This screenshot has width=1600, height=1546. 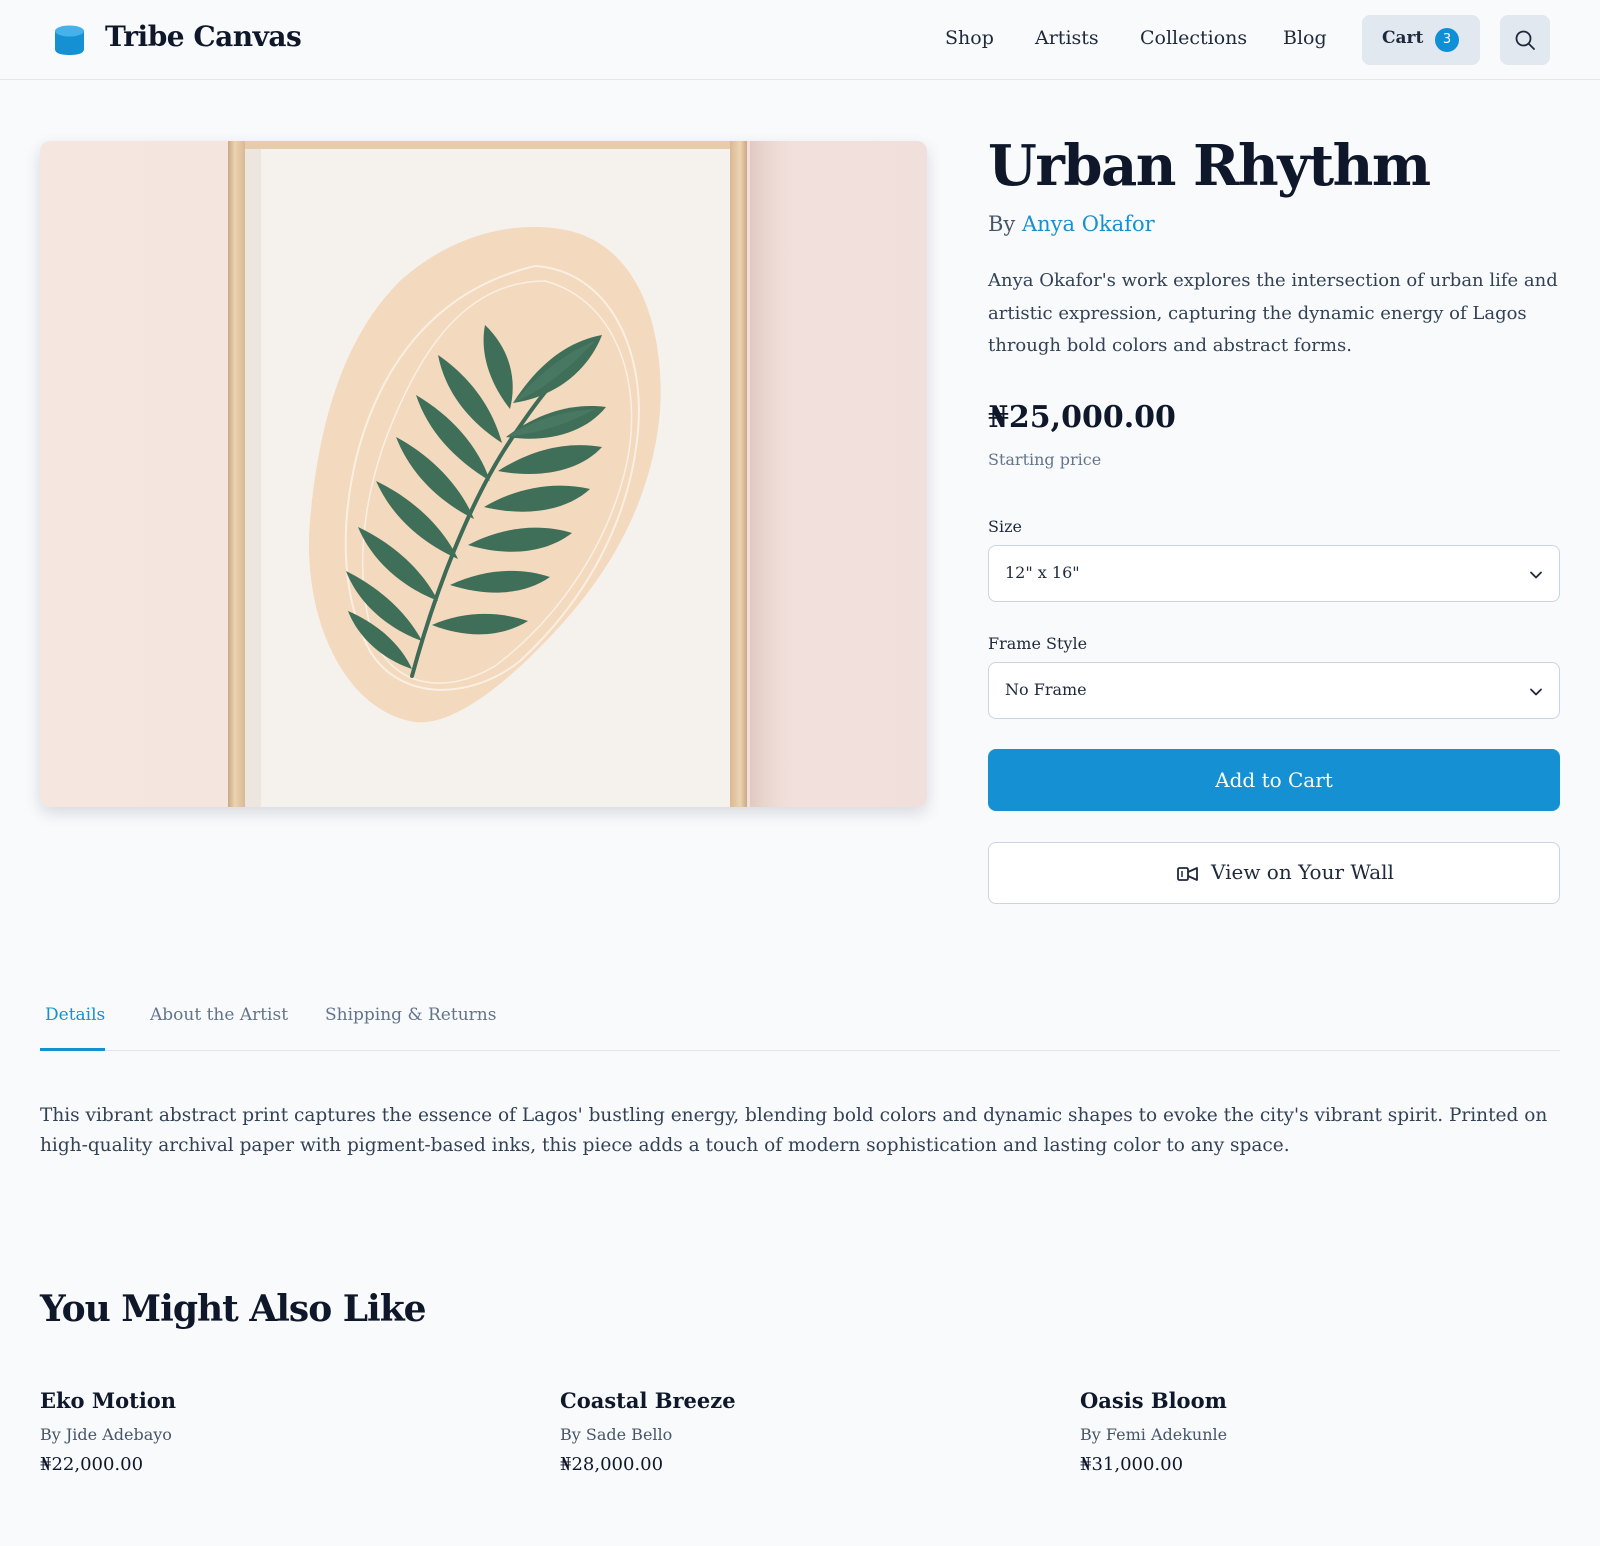 I want to click on view-on-wall-label: View on Your Wall, so click(x=1302, y=872).